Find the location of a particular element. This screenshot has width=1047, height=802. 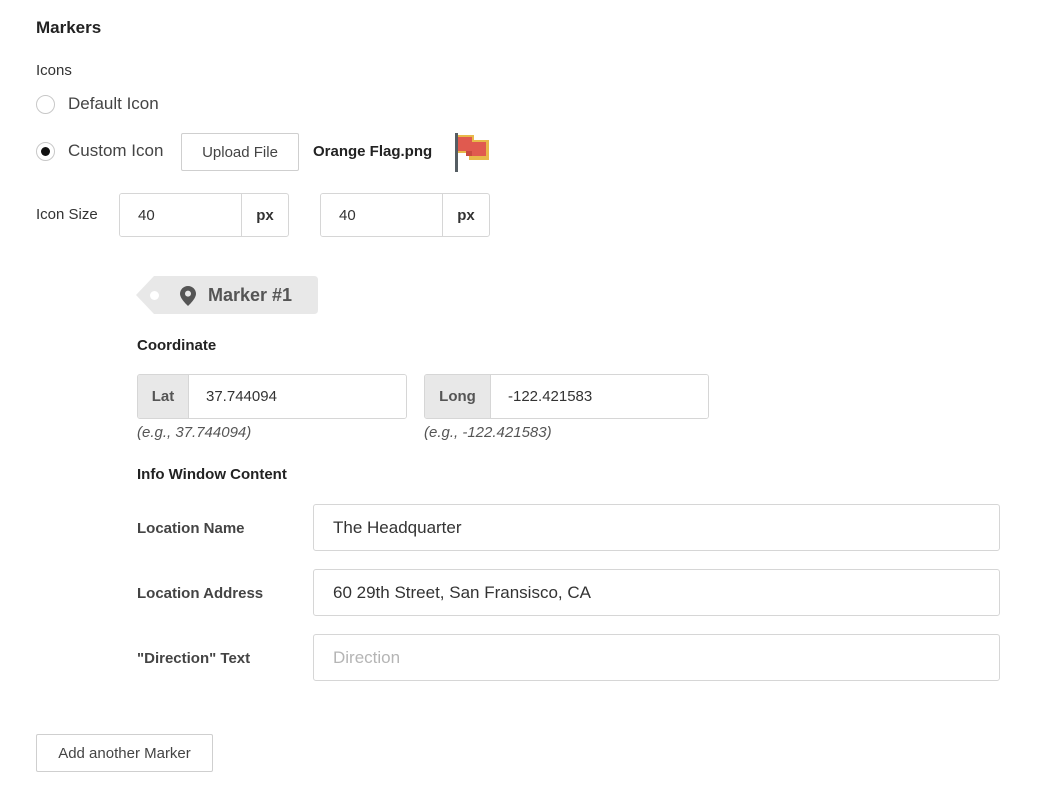

marker-tag-hole is located at coordinates (154, 295).